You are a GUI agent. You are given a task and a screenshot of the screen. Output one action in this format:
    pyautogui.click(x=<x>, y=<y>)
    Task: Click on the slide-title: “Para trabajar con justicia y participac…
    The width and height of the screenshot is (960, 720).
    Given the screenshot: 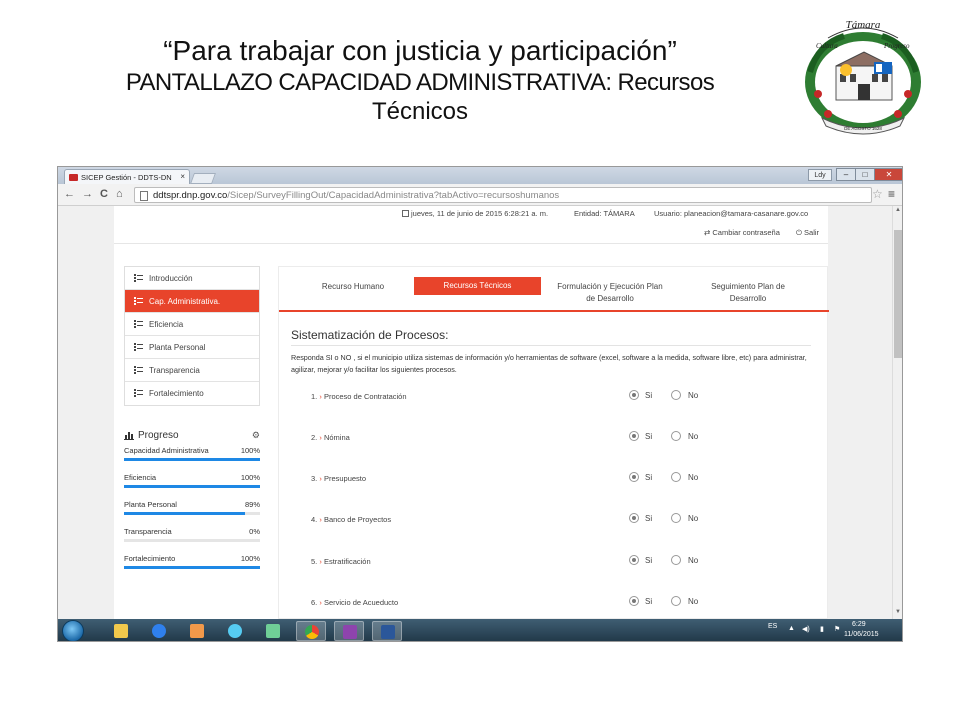 What is the action you would take?
    pyautogui.click(x=420, y=80)
    